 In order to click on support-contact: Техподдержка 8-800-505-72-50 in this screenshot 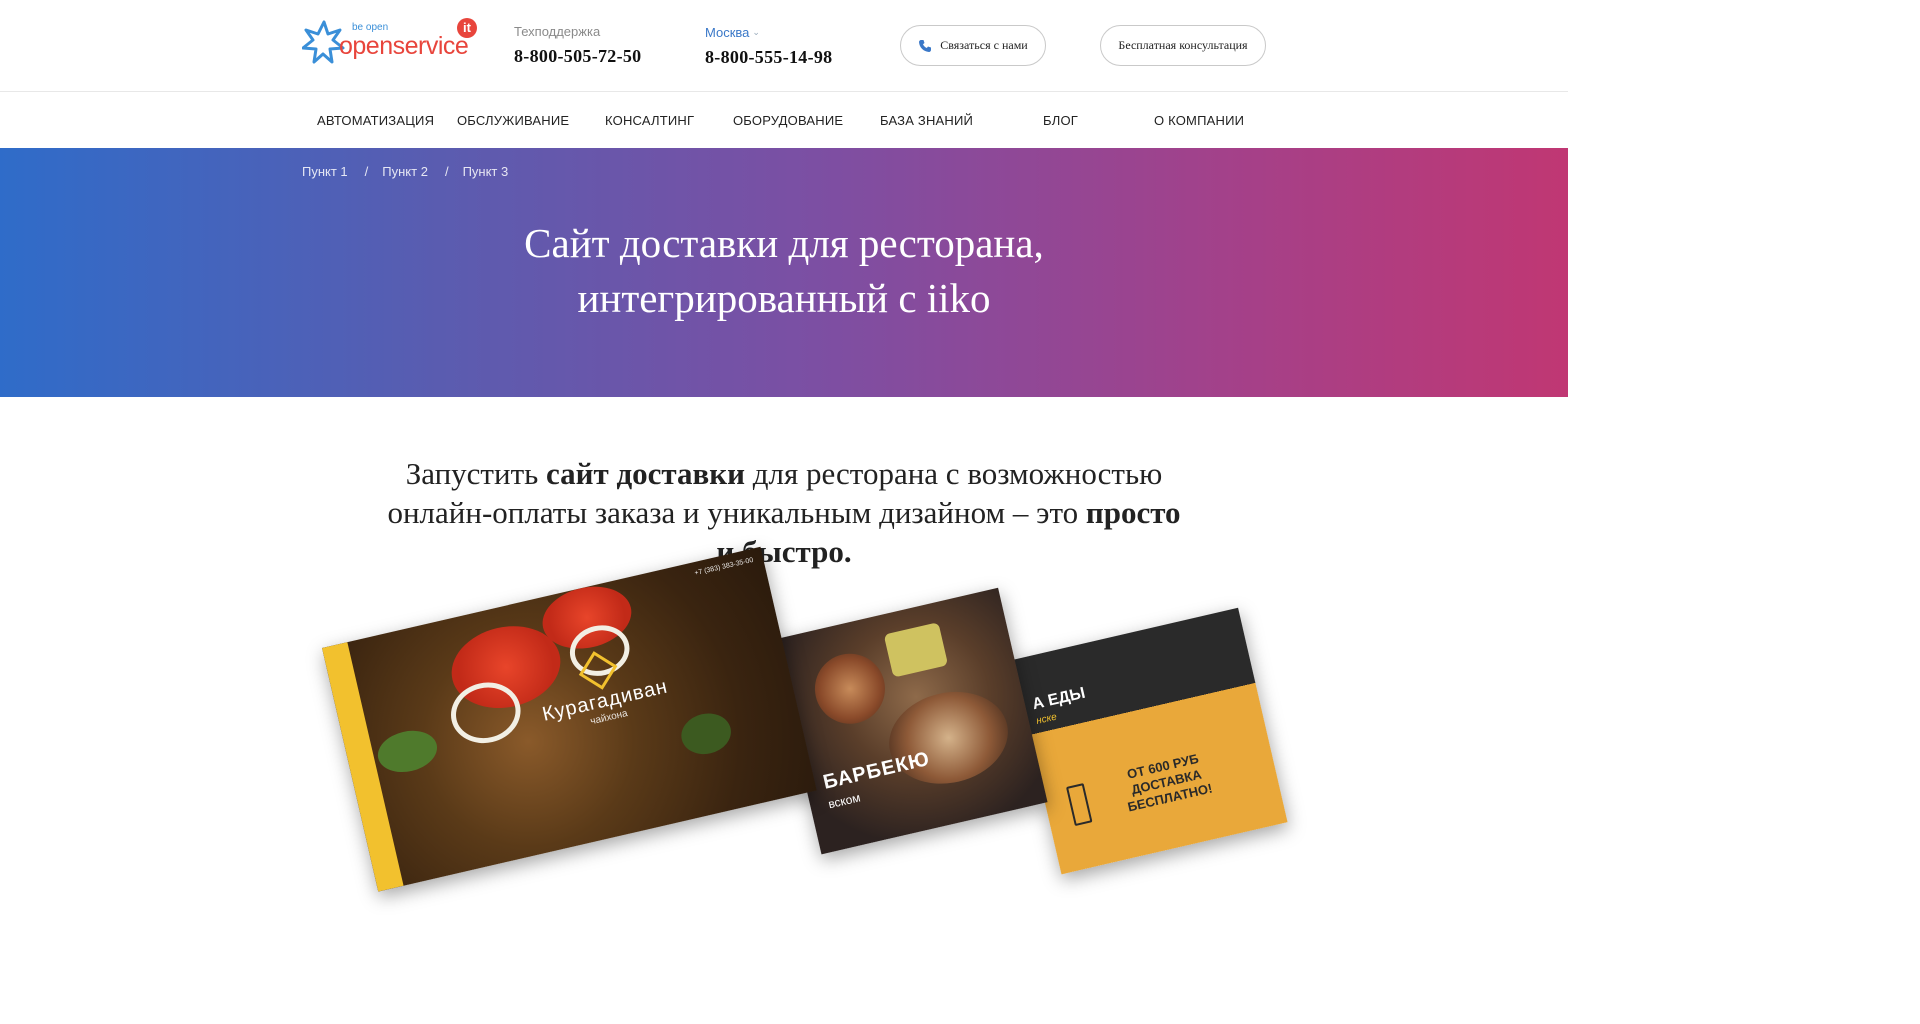, I will do `click(577, 45)`.